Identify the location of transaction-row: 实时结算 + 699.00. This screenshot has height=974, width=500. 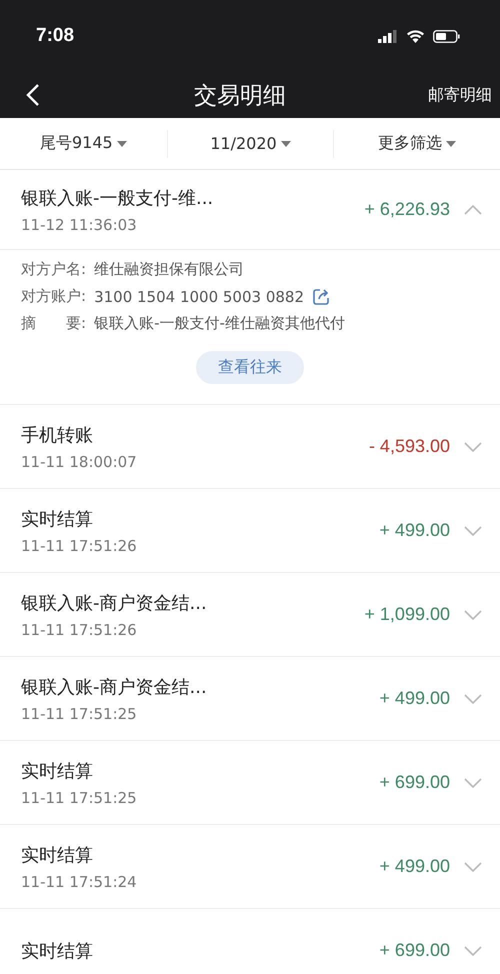
(250, 941).